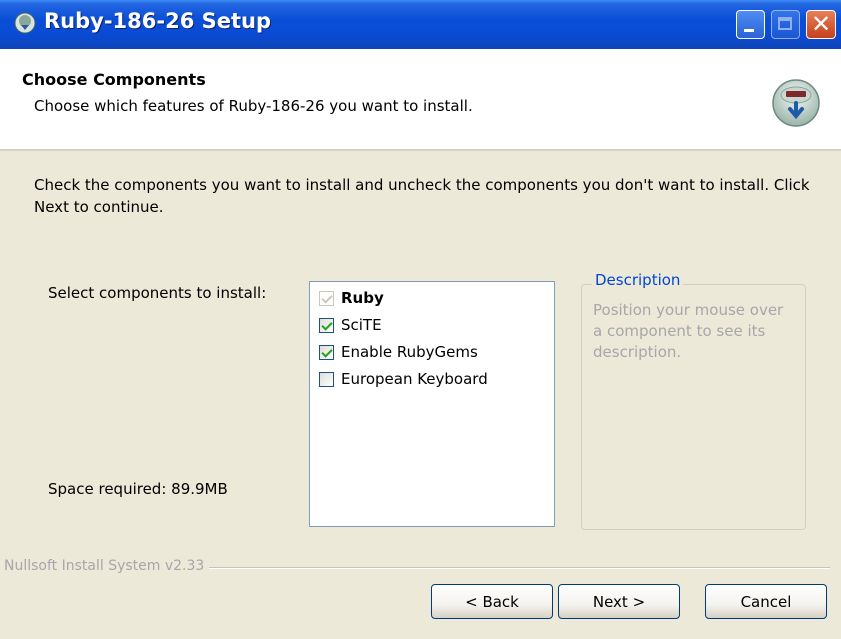 The height and width of the screenshot is (639, 841). What do you see at coordinates (361, 325) in the screenshot?
I see `component-label: SciTE` at bounding box center [361, 325].